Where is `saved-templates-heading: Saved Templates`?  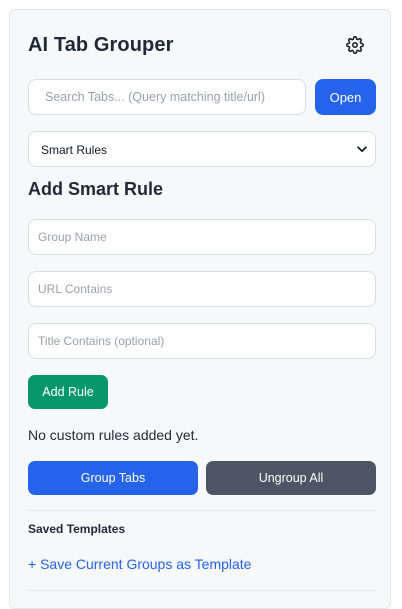 saved-templates-heading: Saved Templates is located at coordinates (77, 529).